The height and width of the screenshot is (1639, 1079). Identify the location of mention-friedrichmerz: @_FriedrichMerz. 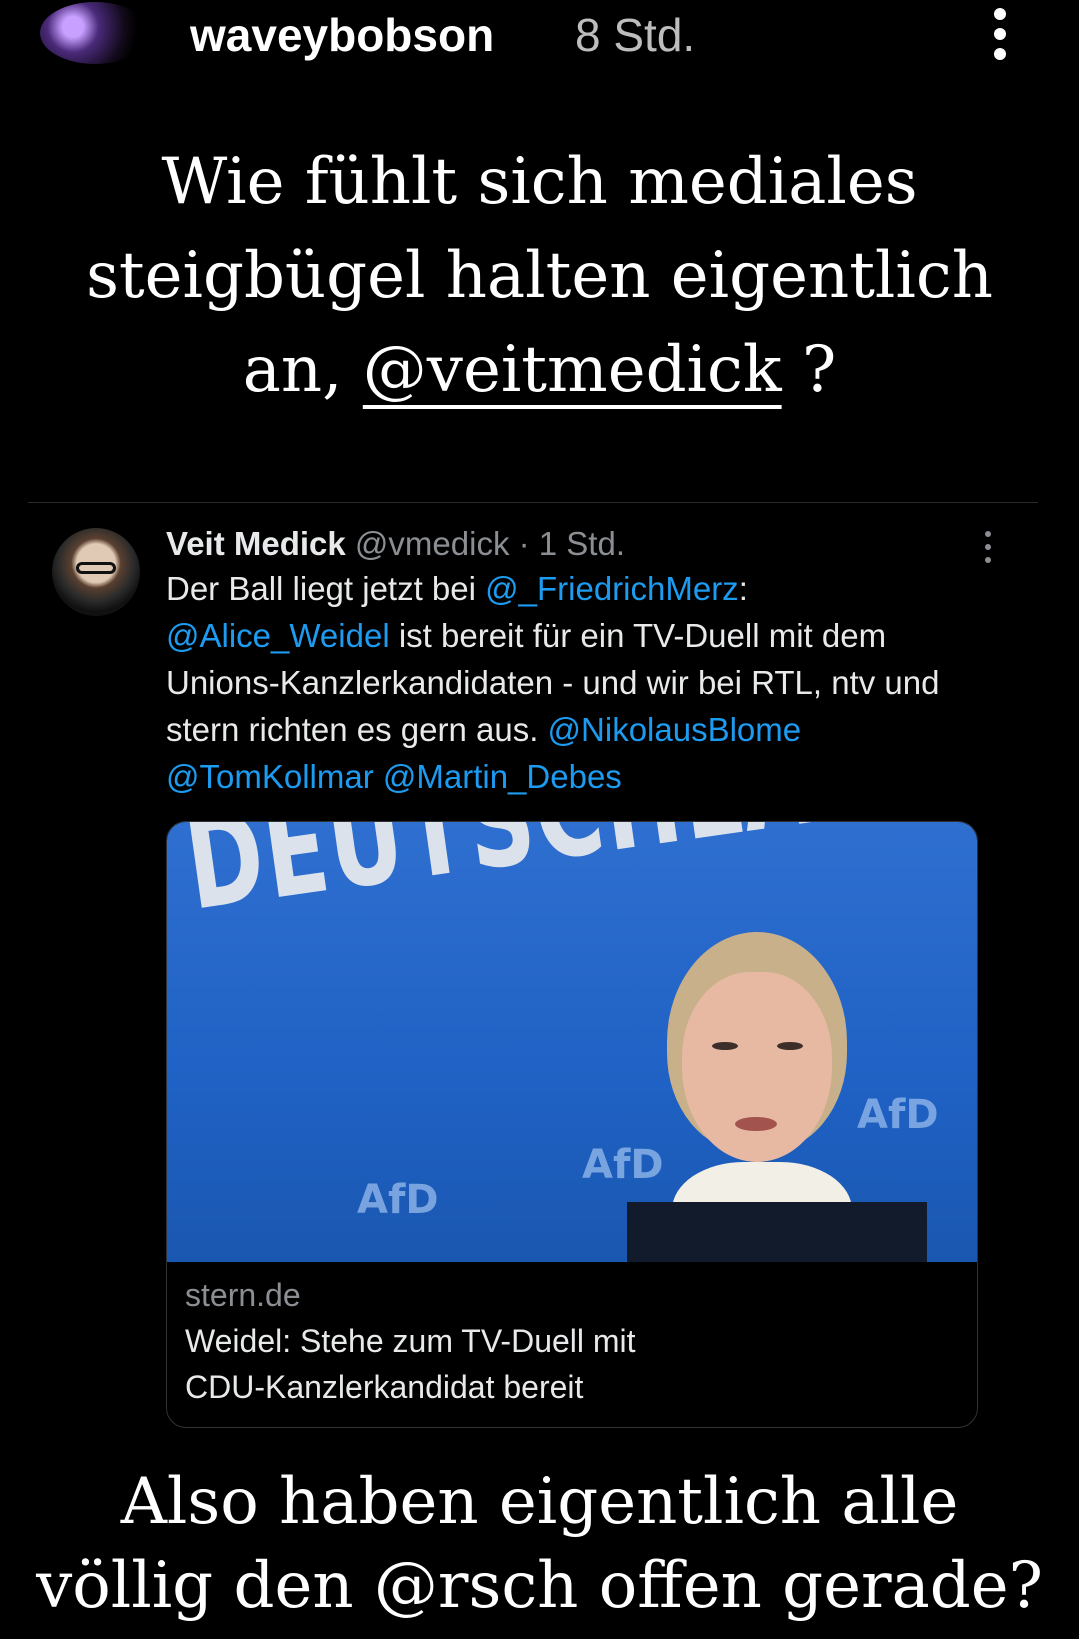
(612, 588).